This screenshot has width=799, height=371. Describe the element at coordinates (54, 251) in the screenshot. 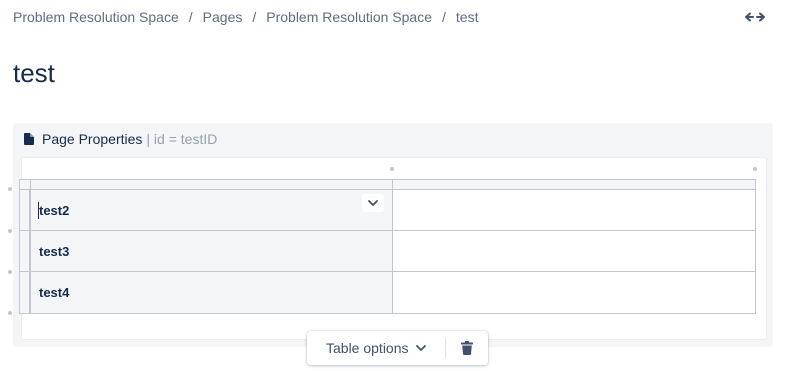

I see `cell-text: test3` at that location.